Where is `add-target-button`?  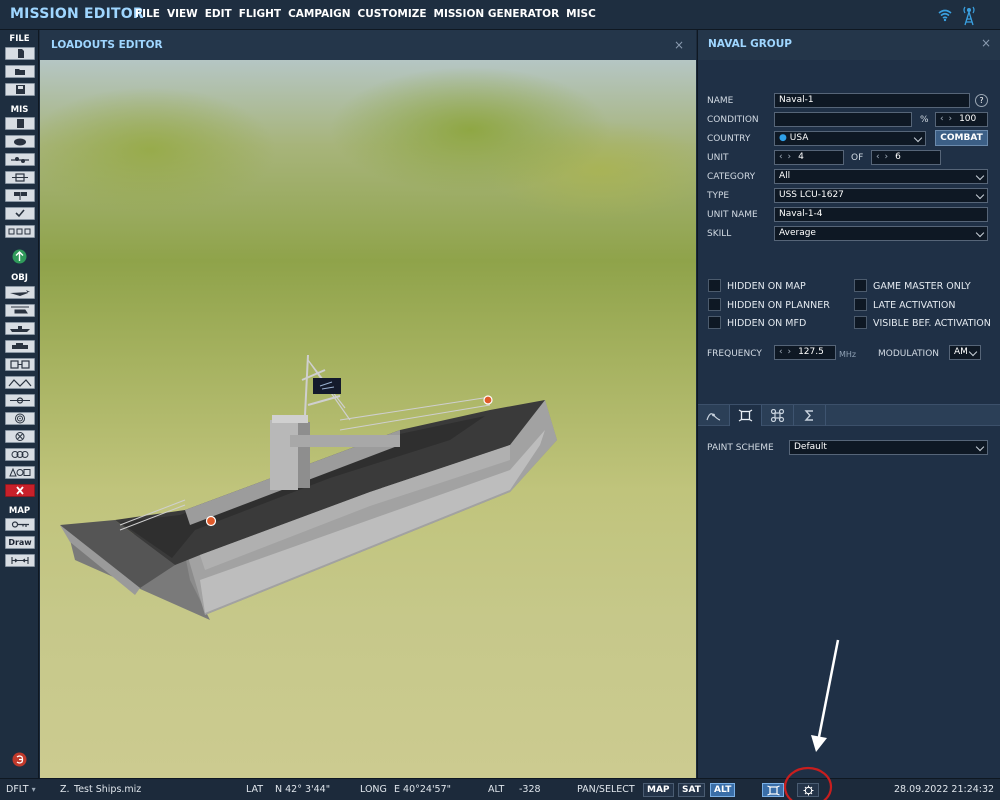 add-target-button is located at coordinates (20, 418).